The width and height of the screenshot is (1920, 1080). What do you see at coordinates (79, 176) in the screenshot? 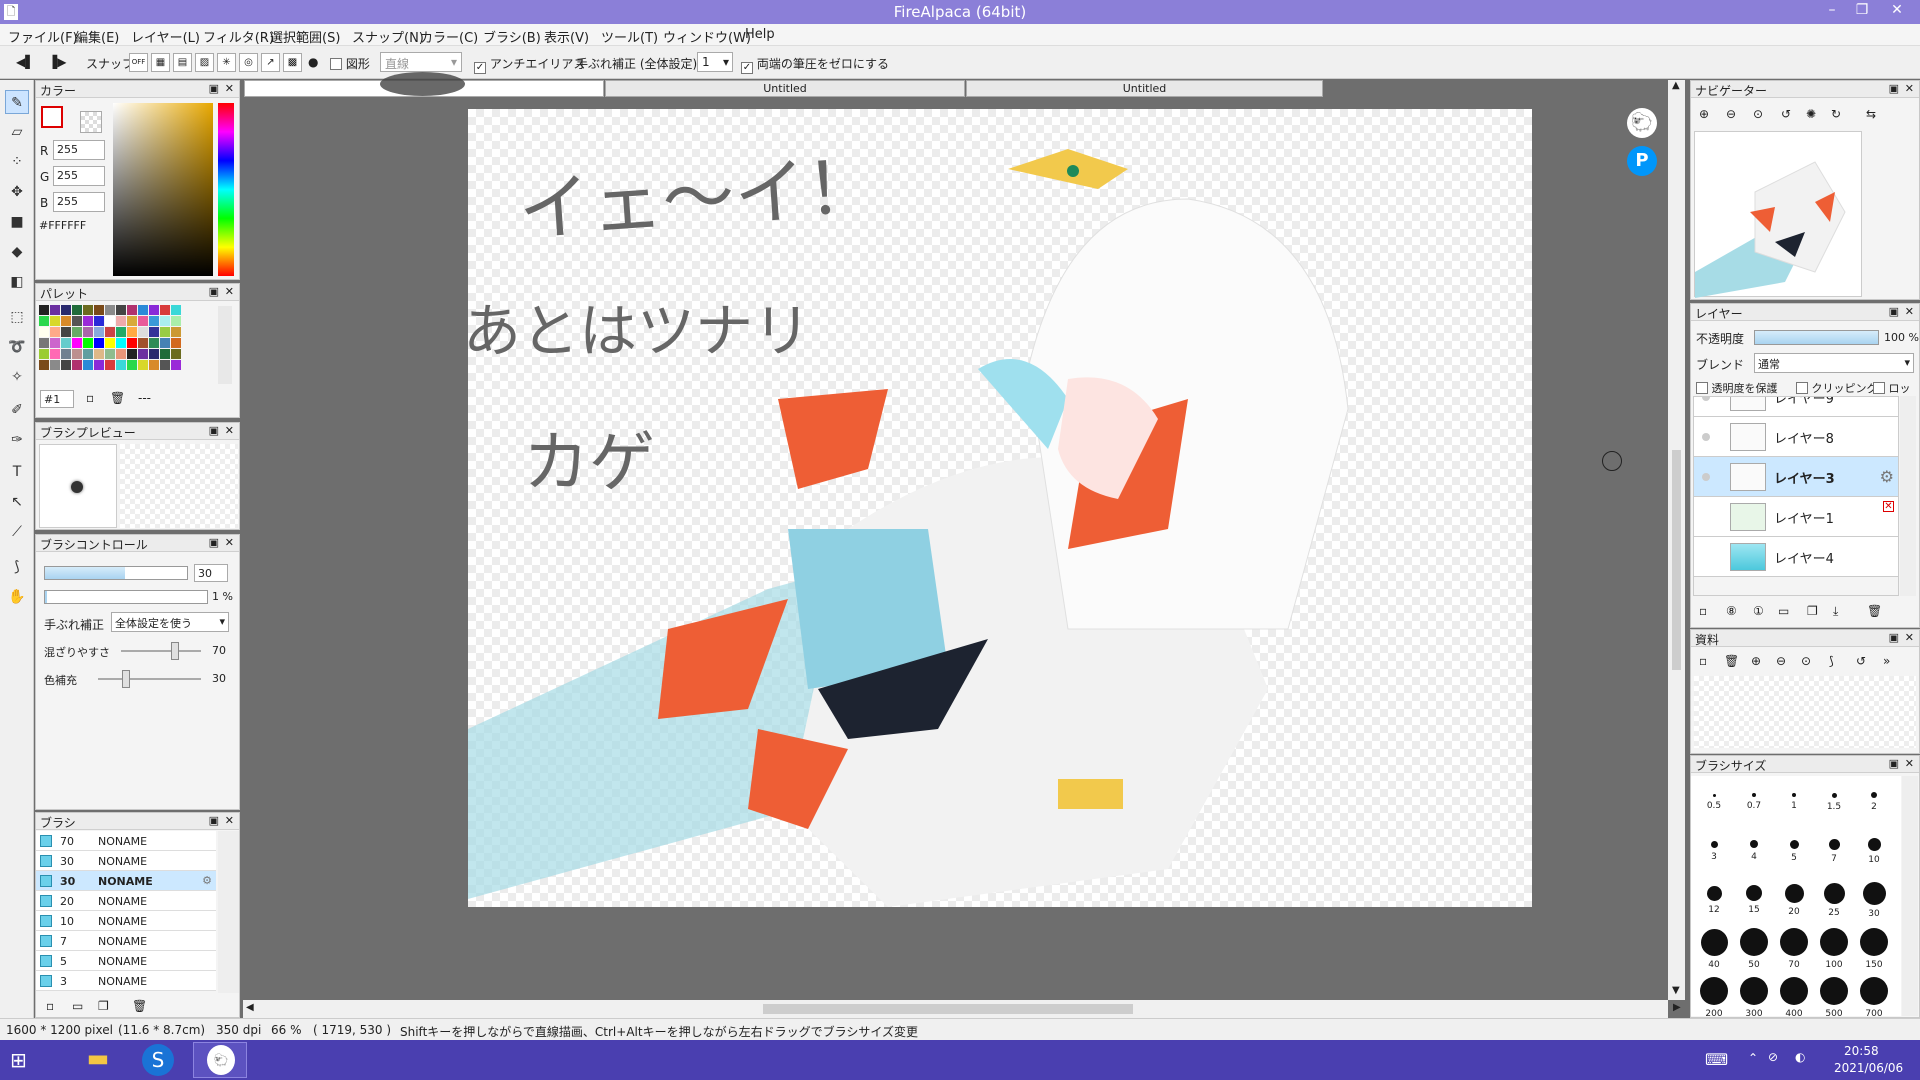
I see `g-input: 255` at bounding box center [79, 176].